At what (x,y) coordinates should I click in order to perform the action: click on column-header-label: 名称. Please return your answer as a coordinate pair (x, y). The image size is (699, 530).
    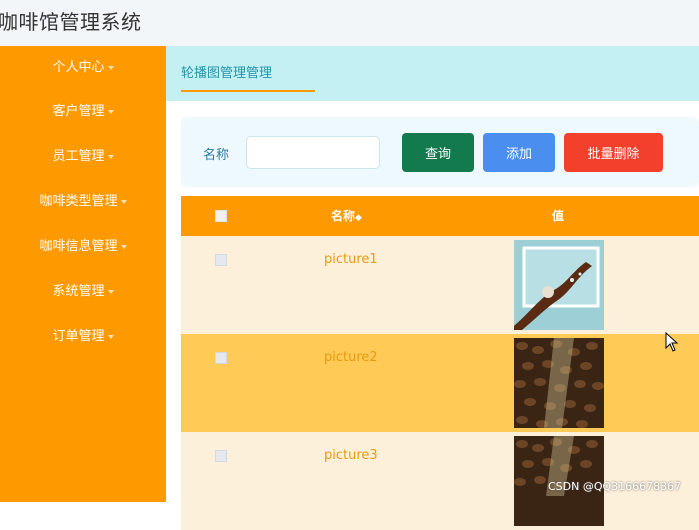
    Looking at the image, I should click on (343, 216).